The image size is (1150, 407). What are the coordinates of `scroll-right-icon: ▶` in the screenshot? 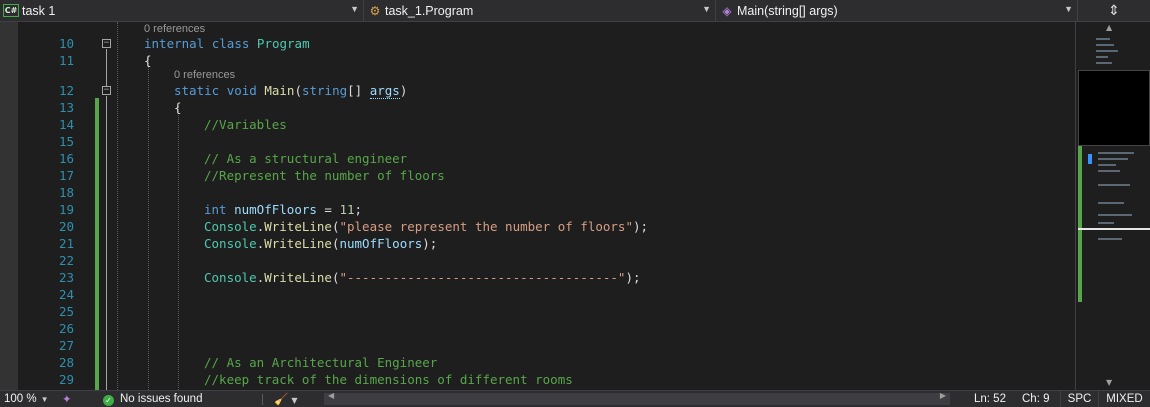 It's located at (943, 395).